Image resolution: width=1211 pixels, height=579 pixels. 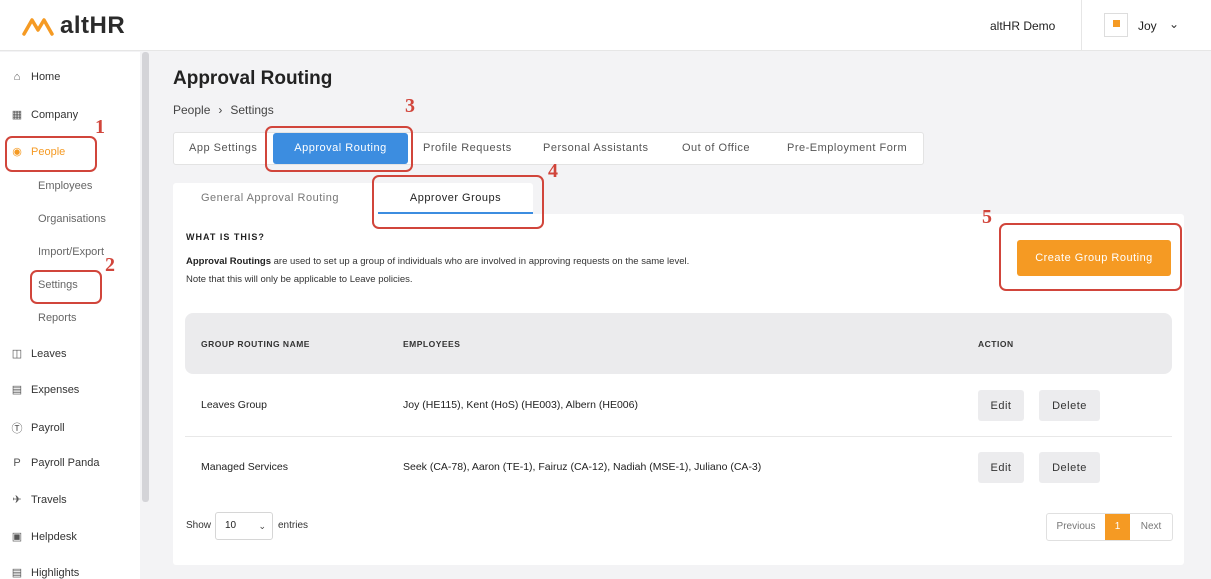 I want to click on sidebar-item-helpdesk: ▣ Helpdesk, so click(x=44, y=537).